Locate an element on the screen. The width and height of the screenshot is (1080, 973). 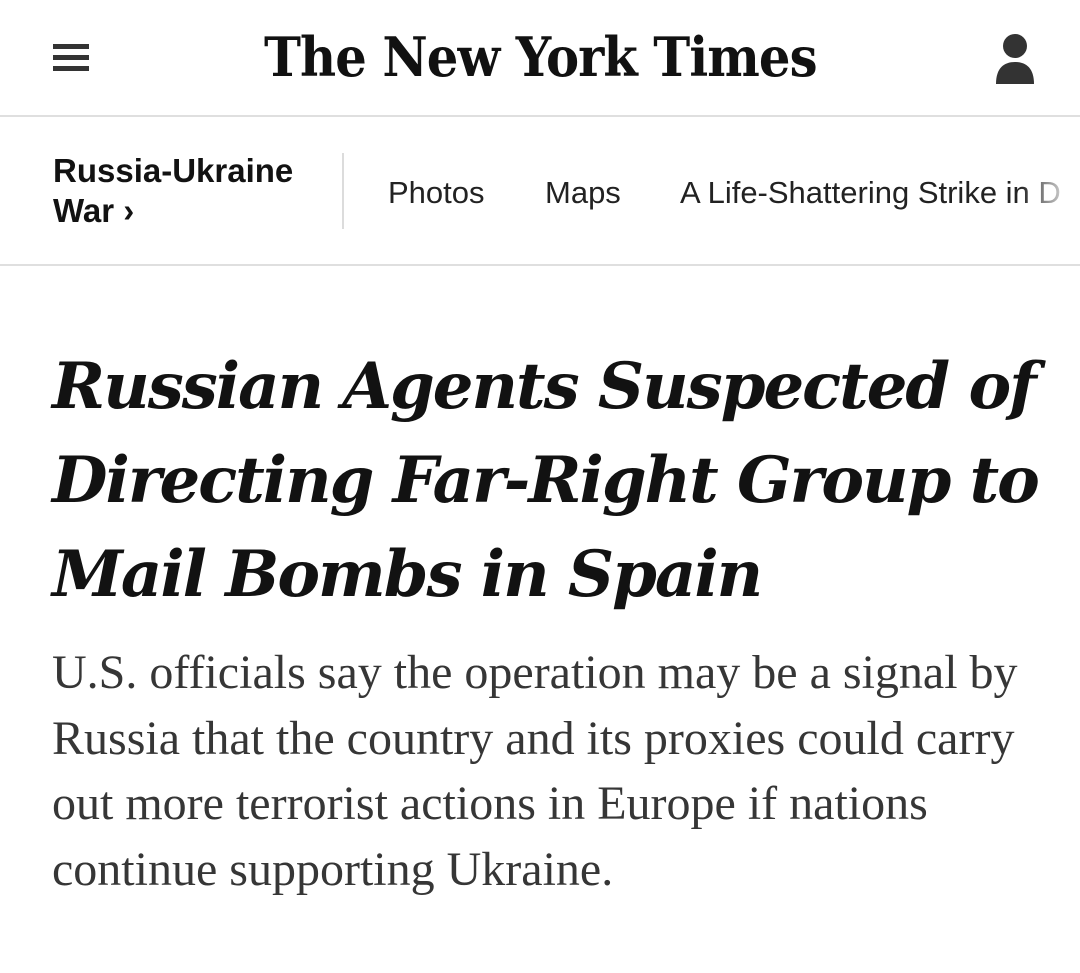
top-header: The New York Times is located at coordinates (540, 58).